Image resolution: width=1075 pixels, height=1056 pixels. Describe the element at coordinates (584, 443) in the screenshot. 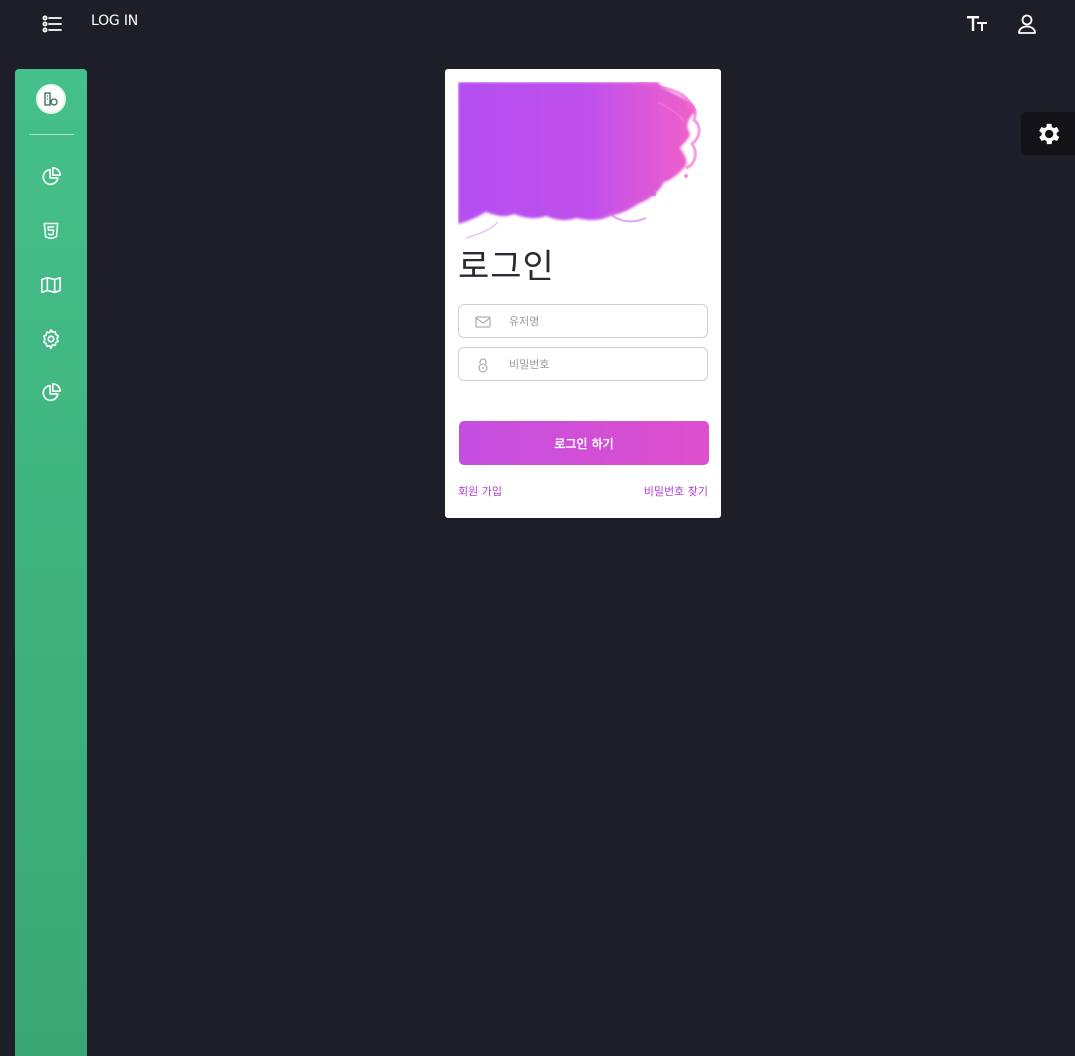

I see `login-submit-button: 로그인 하기` at that location.